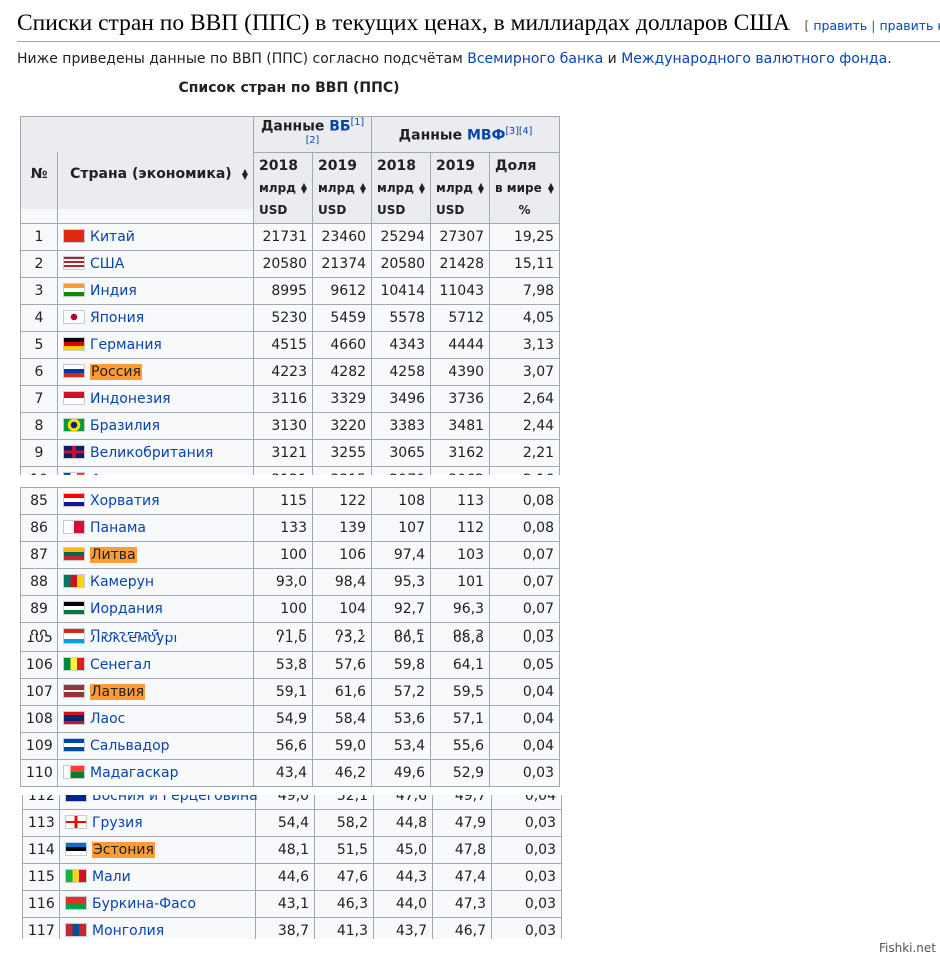 The height and width of the screenshot is (959, 940). What do you see at coordinates (117, 823) in the screenshot?
I see `country-link: Грузия` at bounding box center [117, 823].